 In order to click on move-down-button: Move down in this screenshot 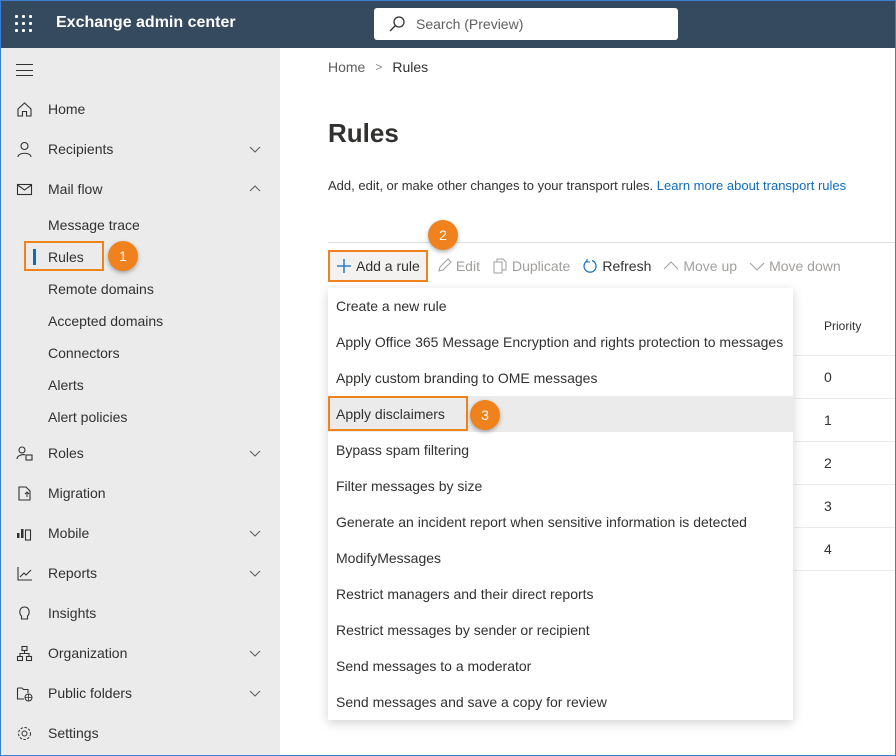, I will do `click(795, 266)`.